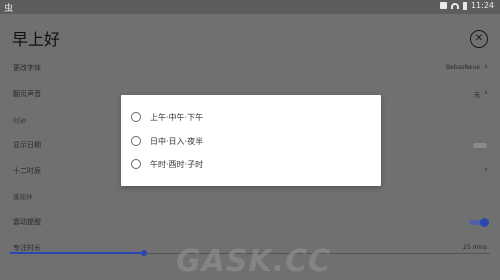 Image resolution: width=500 pixels, height=280 pixels. I want to click on setting-label: 震动提醒, so click(27, 222).